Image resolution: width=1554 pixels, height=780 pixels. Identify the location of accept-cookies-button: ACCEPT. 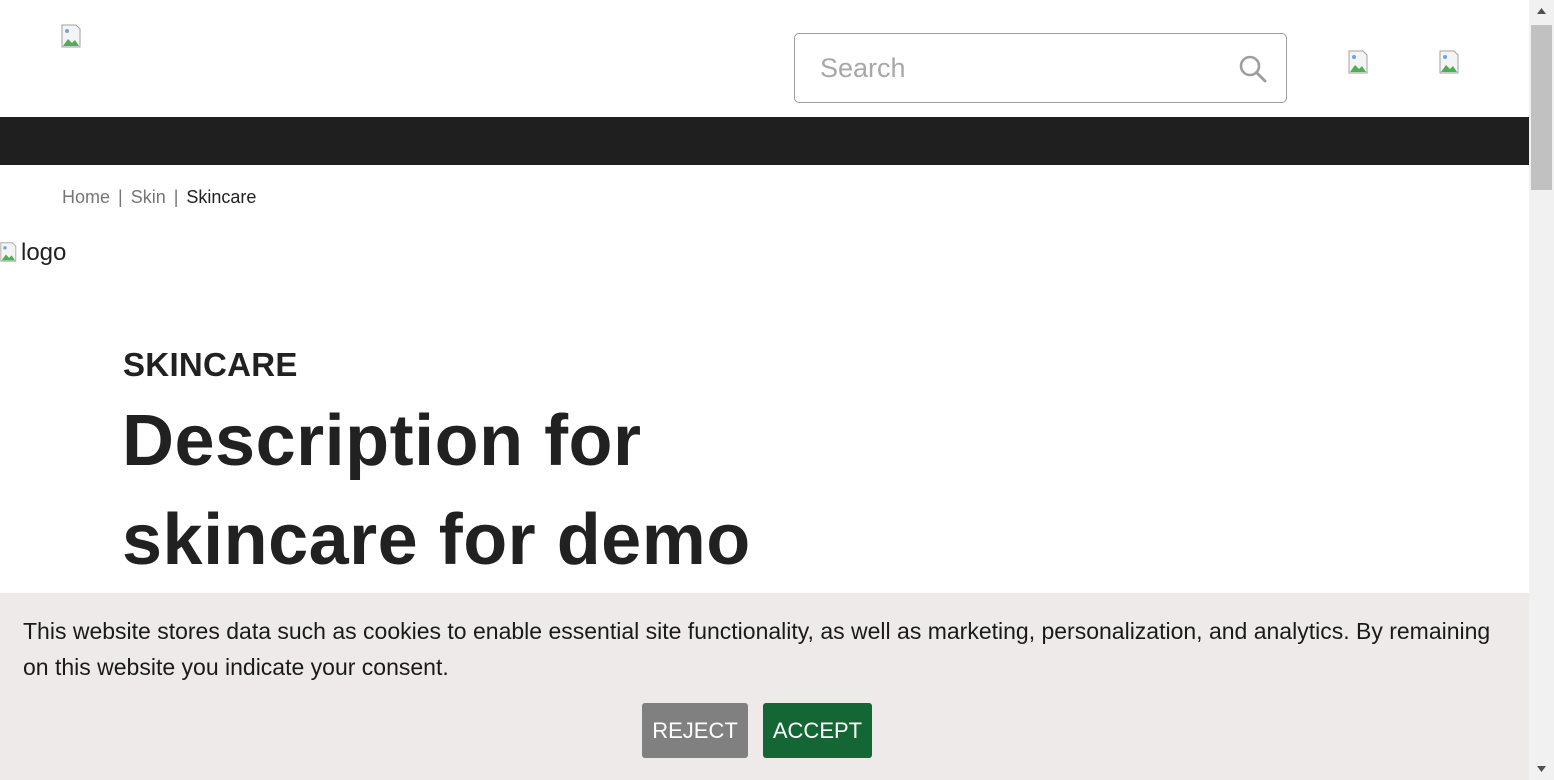
(817, 730).